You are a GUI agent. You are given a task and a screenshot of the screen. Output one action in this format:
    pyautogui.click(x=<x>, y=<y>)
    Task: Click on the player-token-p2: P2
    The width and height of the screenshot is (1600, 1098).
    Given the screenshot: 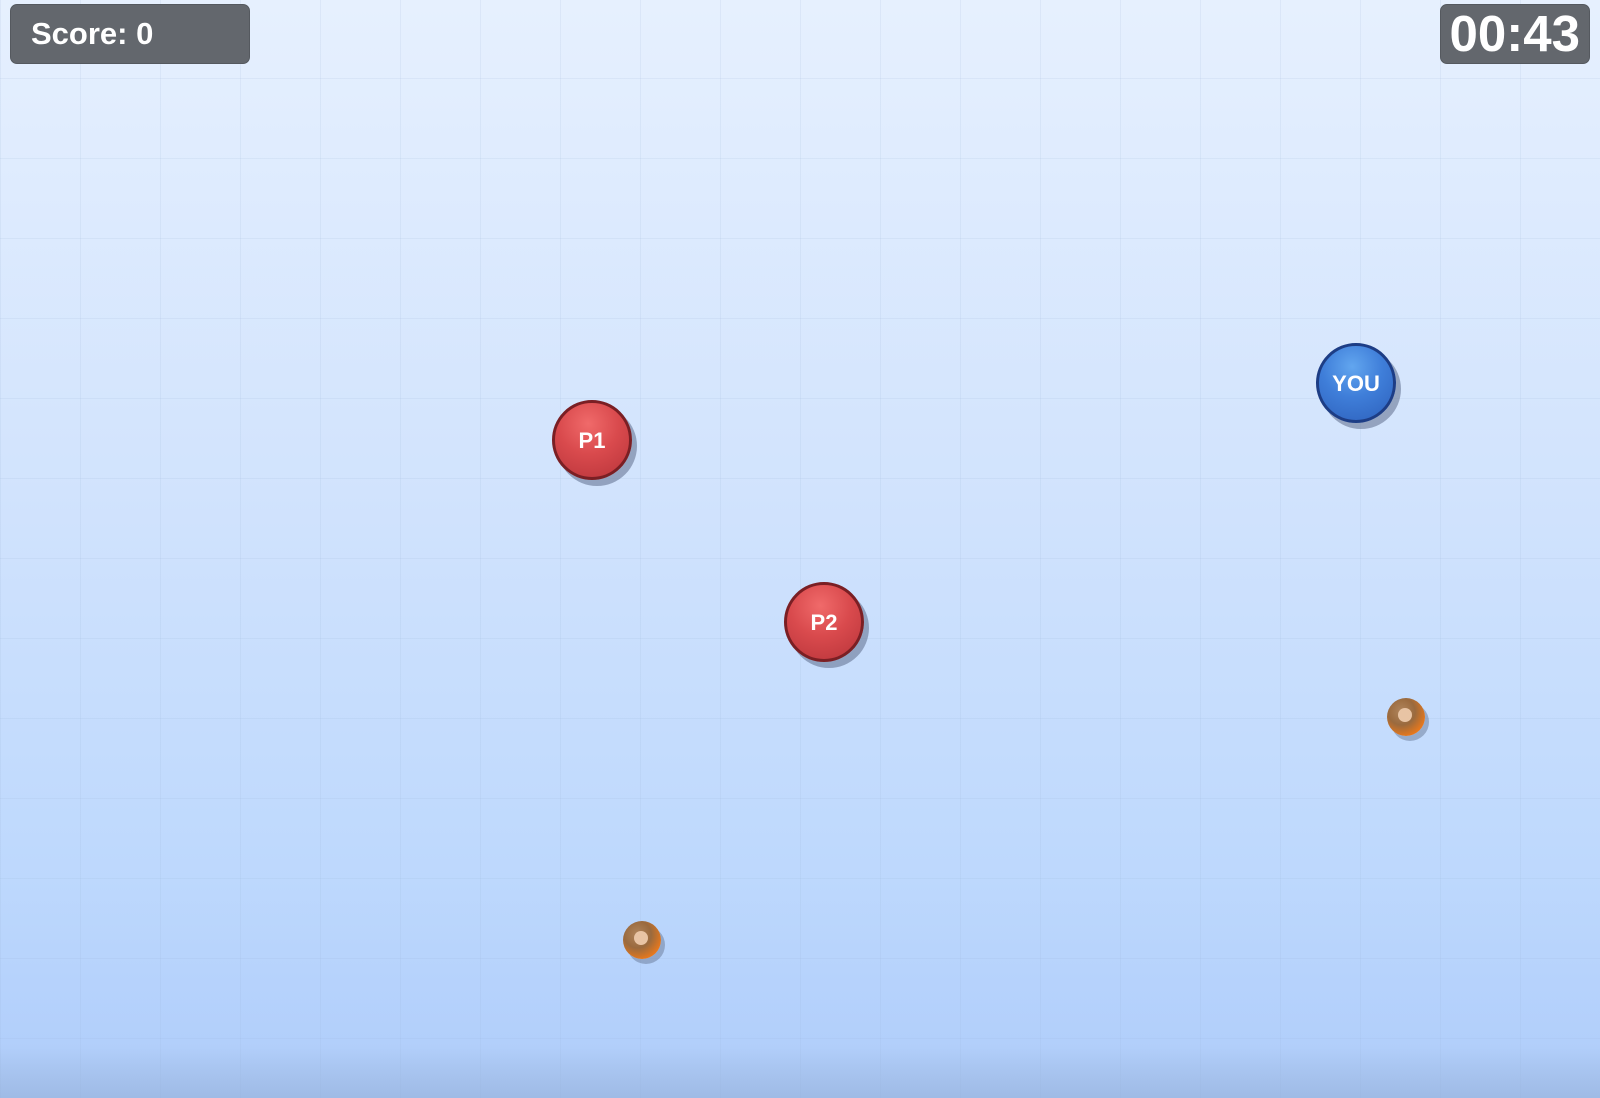 What is the action you would take?
    pyautogui.click(x=824, y=622)
    